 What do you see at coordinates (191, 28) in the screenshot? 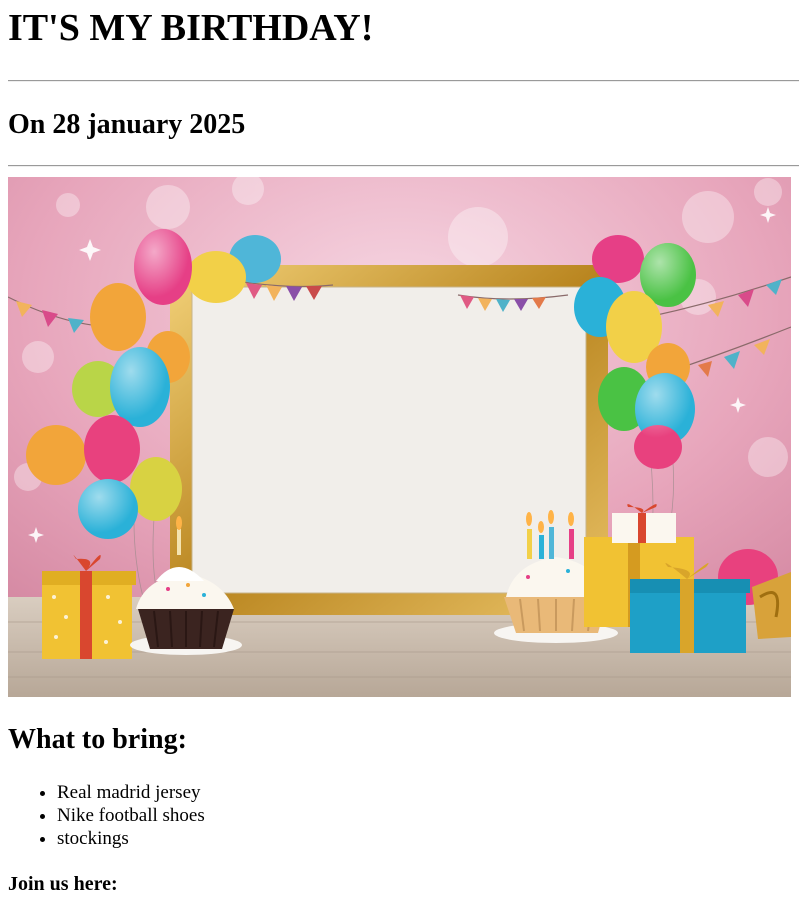
I see `page-title: IT'S MY BIRTHDAY!` at bounding box center [191, 28].